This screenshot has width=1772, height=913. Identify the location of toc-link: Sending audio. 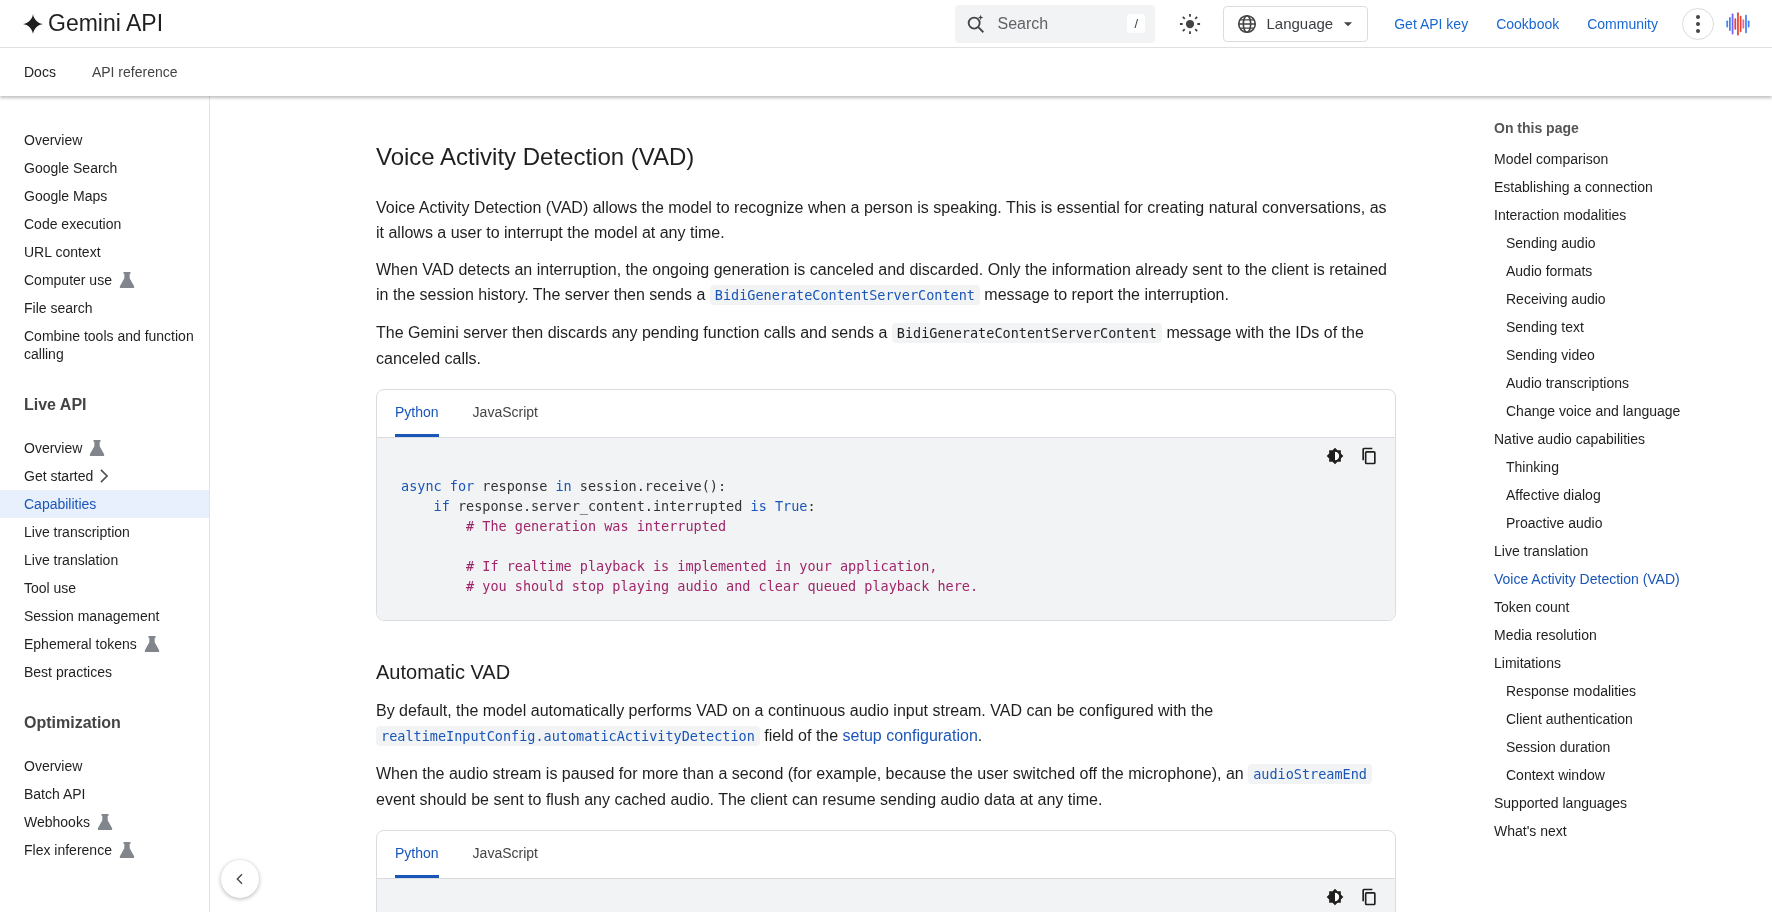
(1545, 243).